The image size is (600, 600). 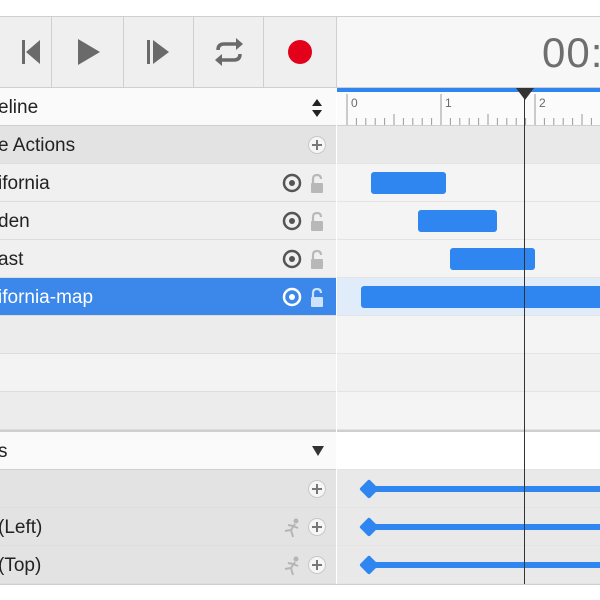 What do you see at coordinates (168, 527) in the screenshot?
I see `property-row: (Left)` at bounding box center [168, 527].